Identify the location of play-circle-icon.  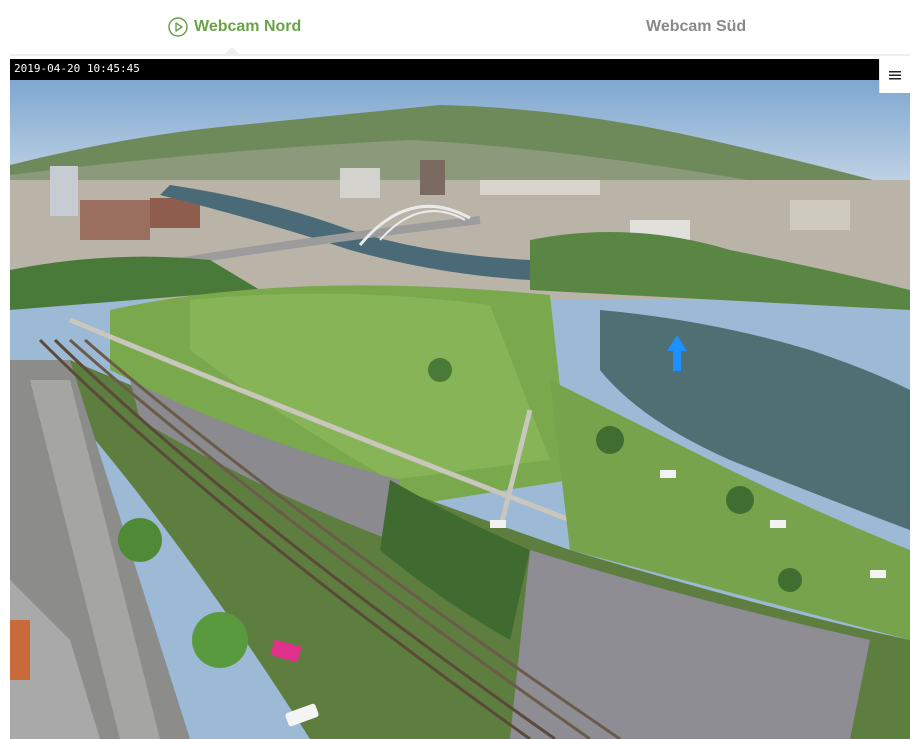
(178, 27).